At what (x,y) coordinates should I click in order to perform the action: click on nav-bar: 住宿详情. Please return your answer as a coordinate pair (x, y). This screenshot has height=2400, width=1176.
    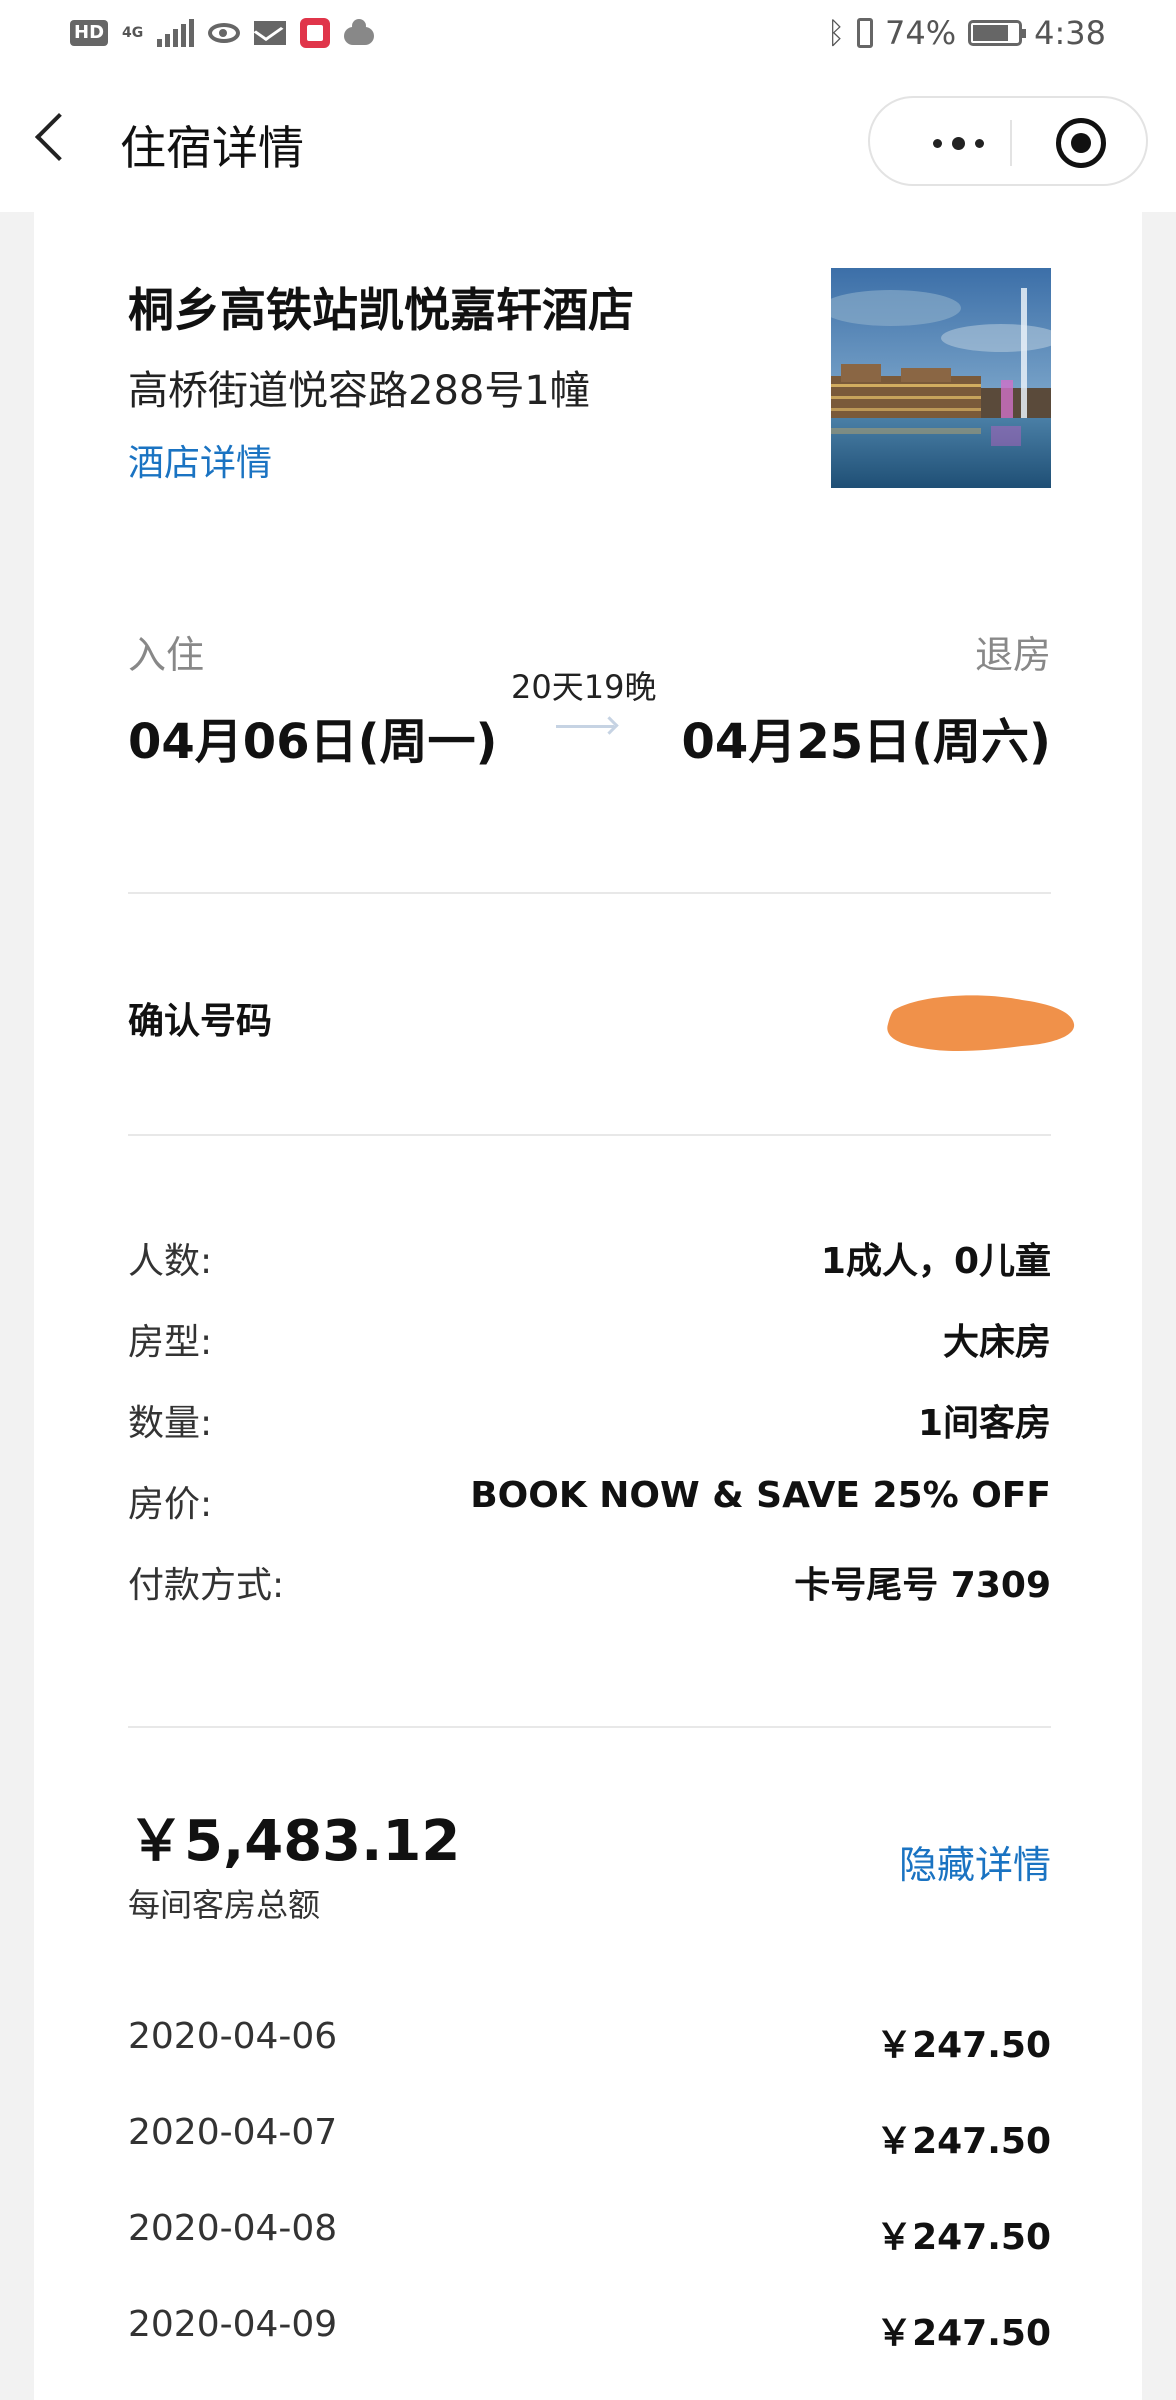
    Looking at the image, I should click on (588, 142).